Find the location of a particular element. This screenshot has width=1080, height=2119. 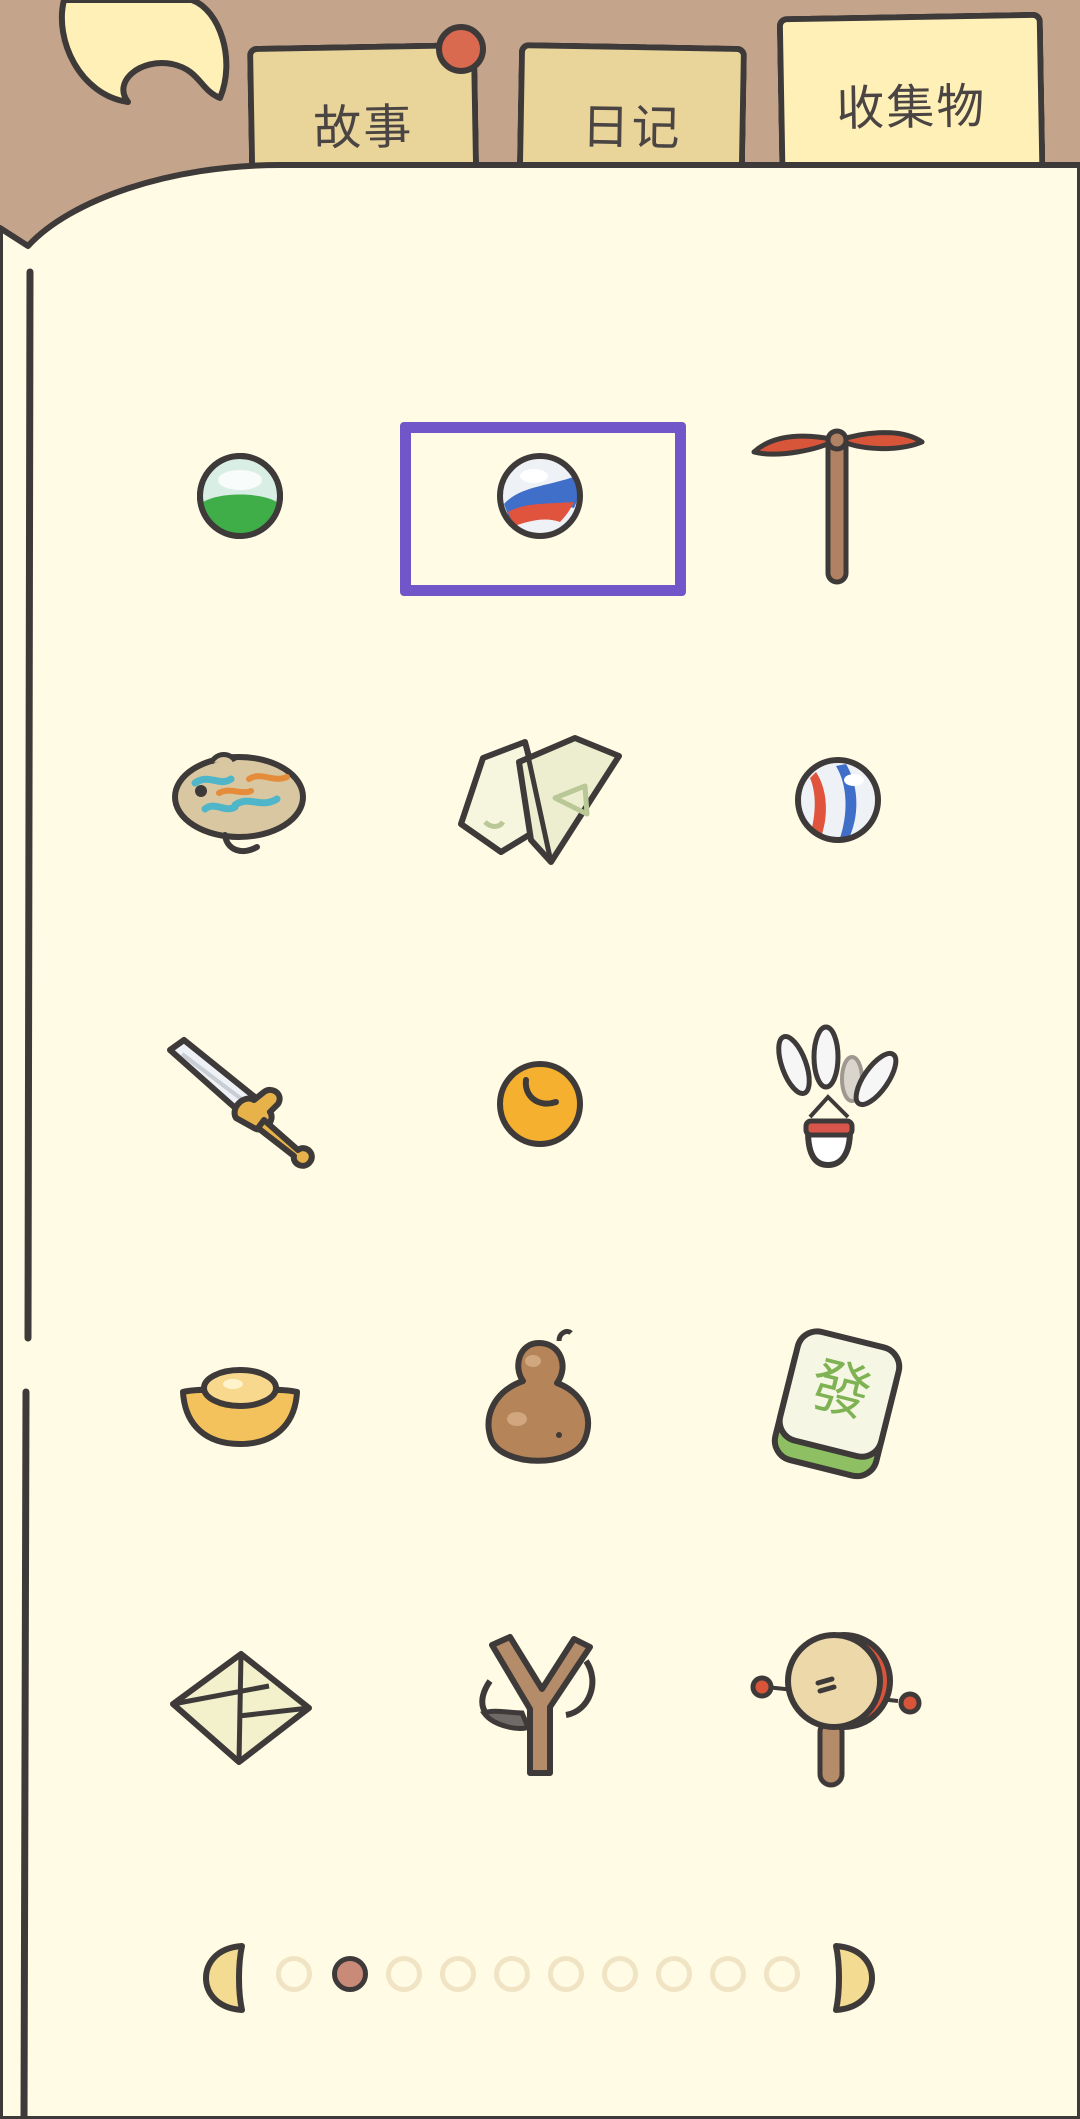

prev-page-button is located at coordinates (224, 1978).